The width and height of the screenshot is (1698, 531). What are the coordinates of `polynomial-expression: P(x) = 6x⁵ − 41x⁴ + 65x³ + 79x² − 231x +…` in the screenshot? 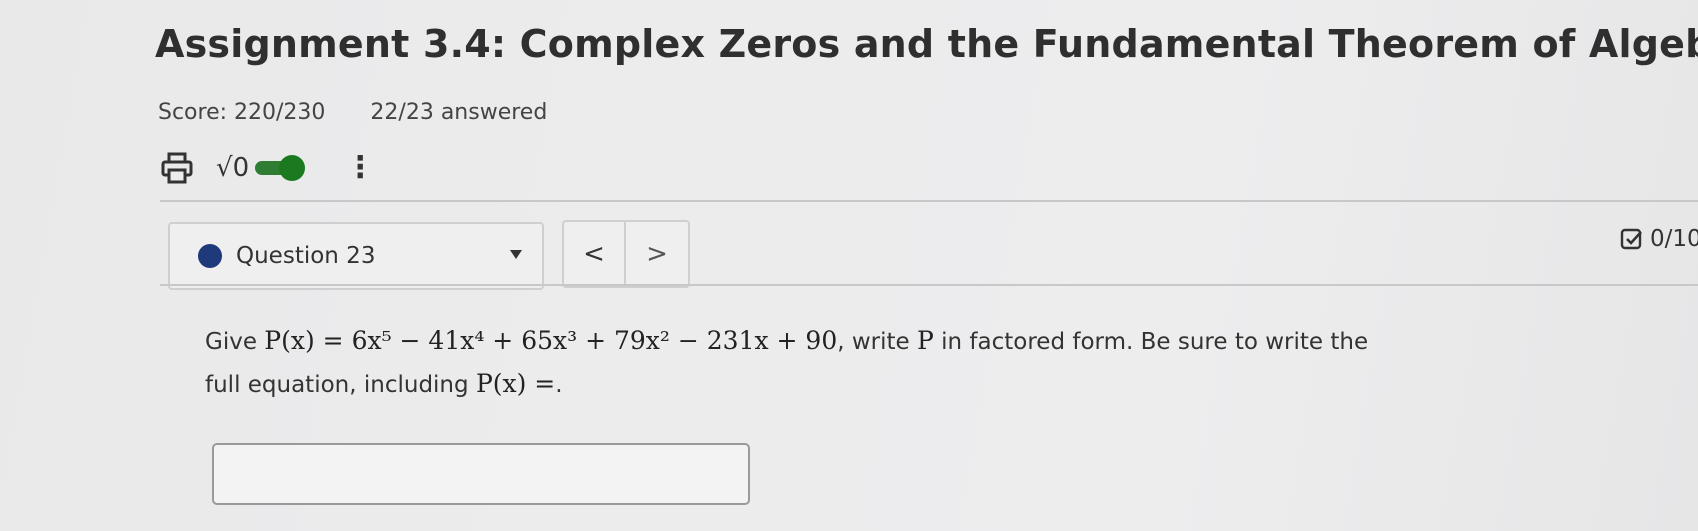 It's located at (551, 340).